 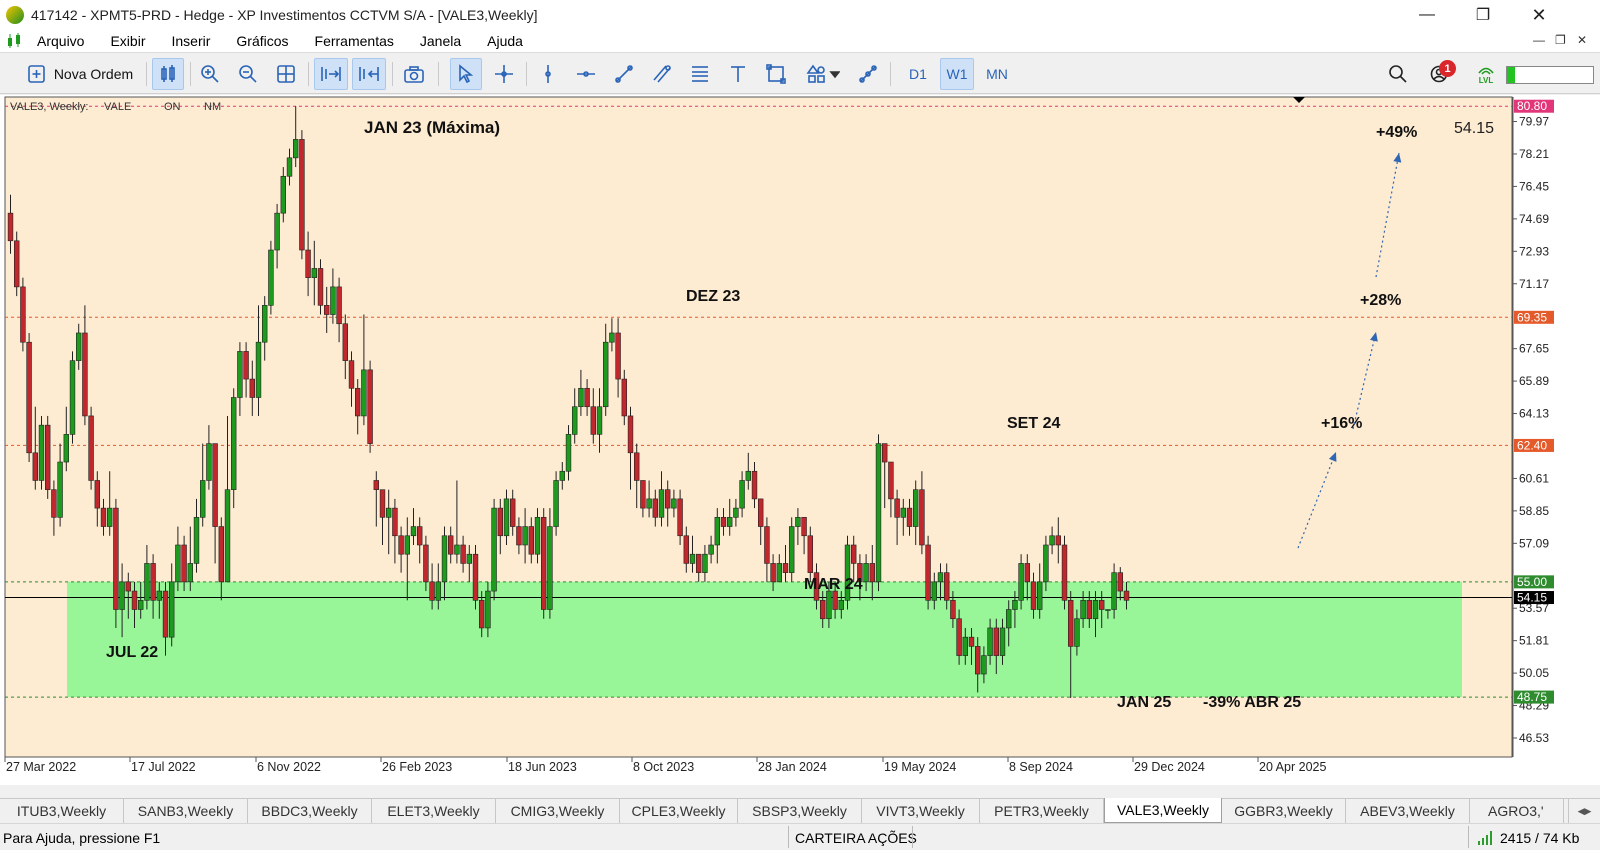 I want to click on timeframe-mn-button: MN, so click(x=997, y=74).